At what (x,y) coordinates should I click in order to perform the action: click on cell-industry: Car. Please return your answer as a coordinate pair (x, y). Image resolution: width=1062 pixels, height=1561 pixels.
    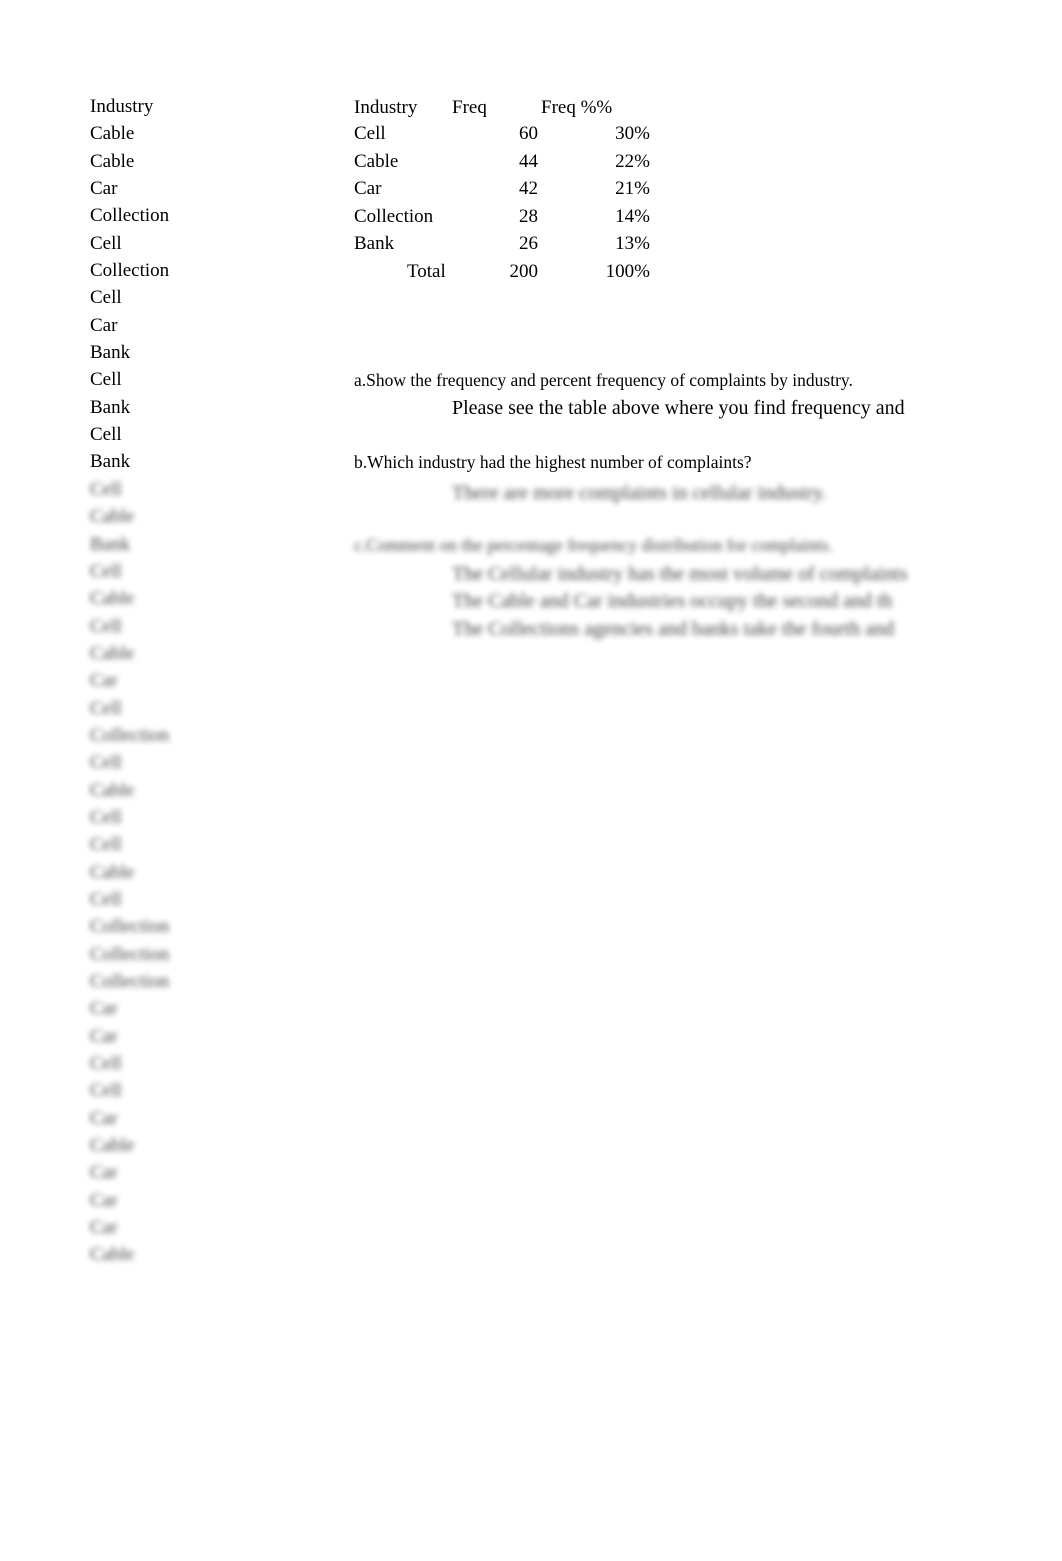
    Looking at the image, I should click on (368, 188).